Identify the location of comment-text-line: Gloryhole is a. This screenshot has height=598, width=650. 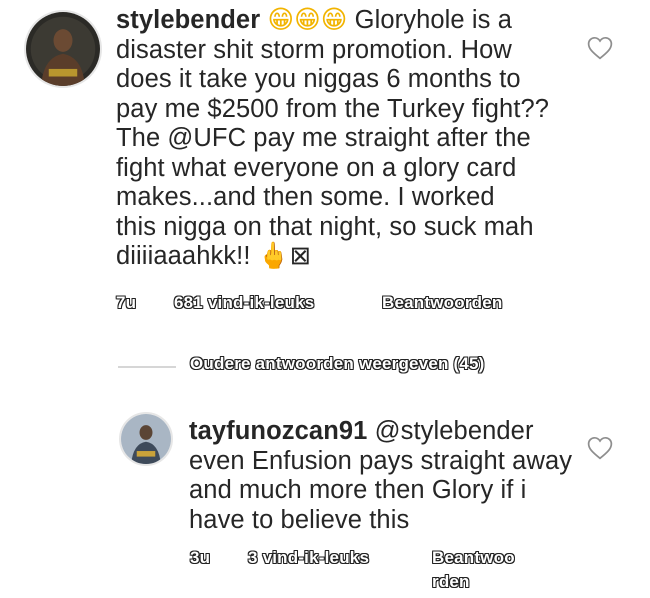
(429, 20).